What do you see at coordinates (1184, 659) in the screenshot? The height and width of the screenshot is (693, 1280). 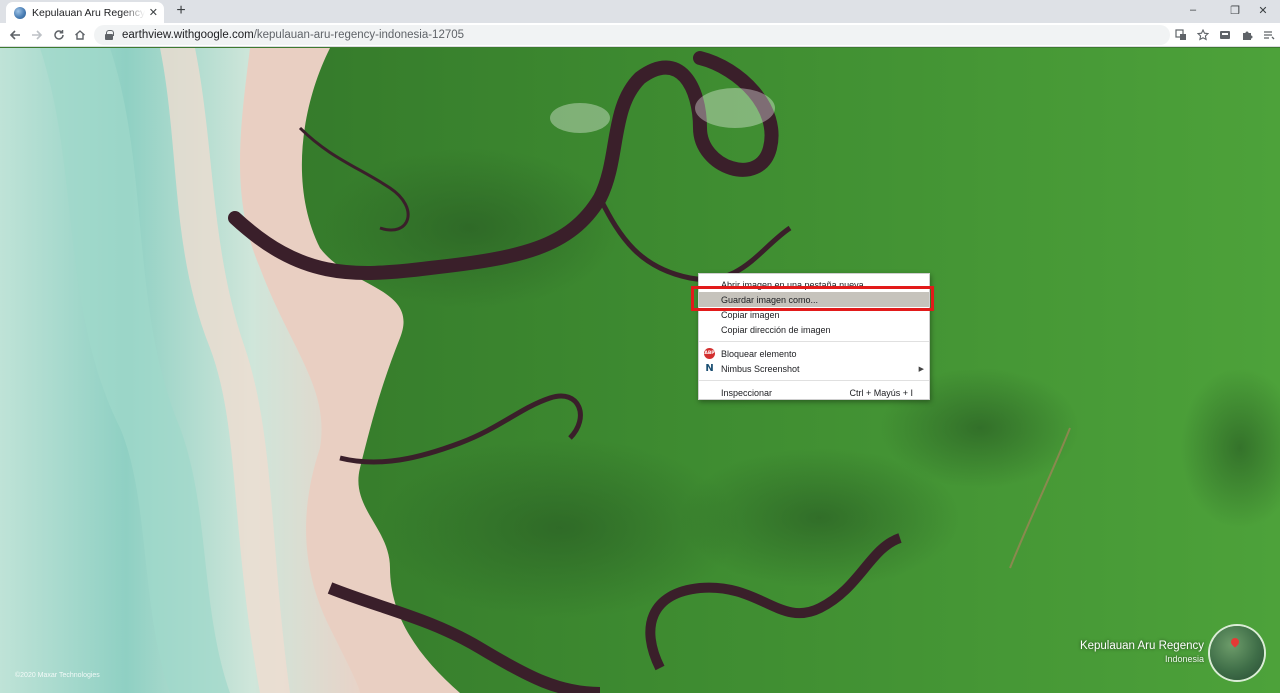 I see `country-name: Indonesia` at bounding box center [1184, 659].